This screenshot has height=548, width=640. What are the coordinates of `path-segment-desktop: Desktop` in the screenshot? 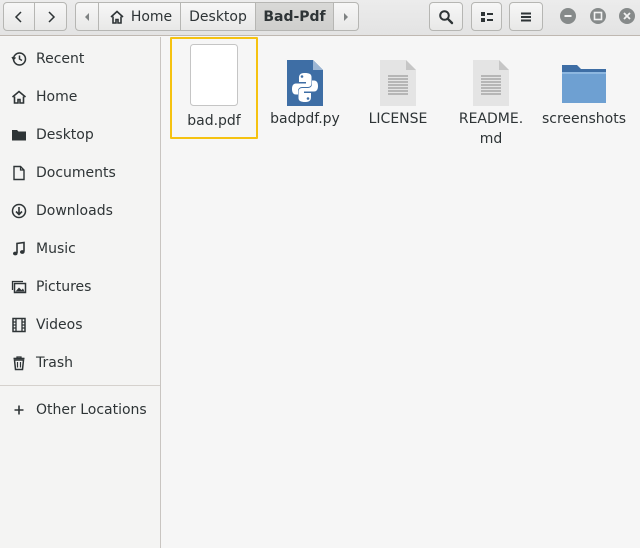 It's located at (218, 16).